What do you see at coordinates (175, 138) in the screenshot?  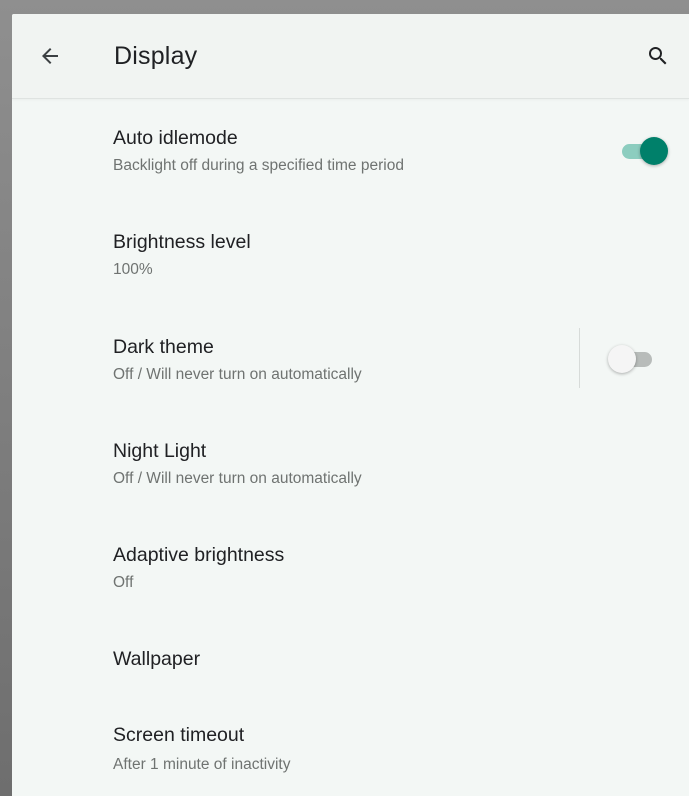 I see `pref-title: Auto idlemode` at bounding box center [175, 138].